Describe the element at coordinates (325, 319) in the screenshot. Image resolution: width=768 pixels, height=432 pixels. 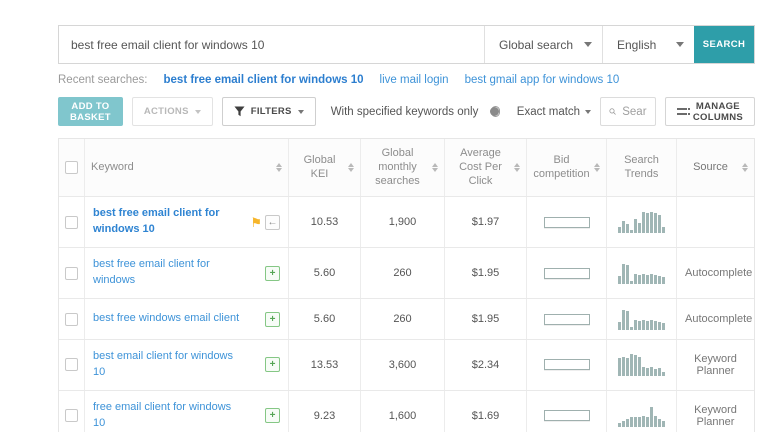
I see `global-kei-cell: 5.60` at that location.